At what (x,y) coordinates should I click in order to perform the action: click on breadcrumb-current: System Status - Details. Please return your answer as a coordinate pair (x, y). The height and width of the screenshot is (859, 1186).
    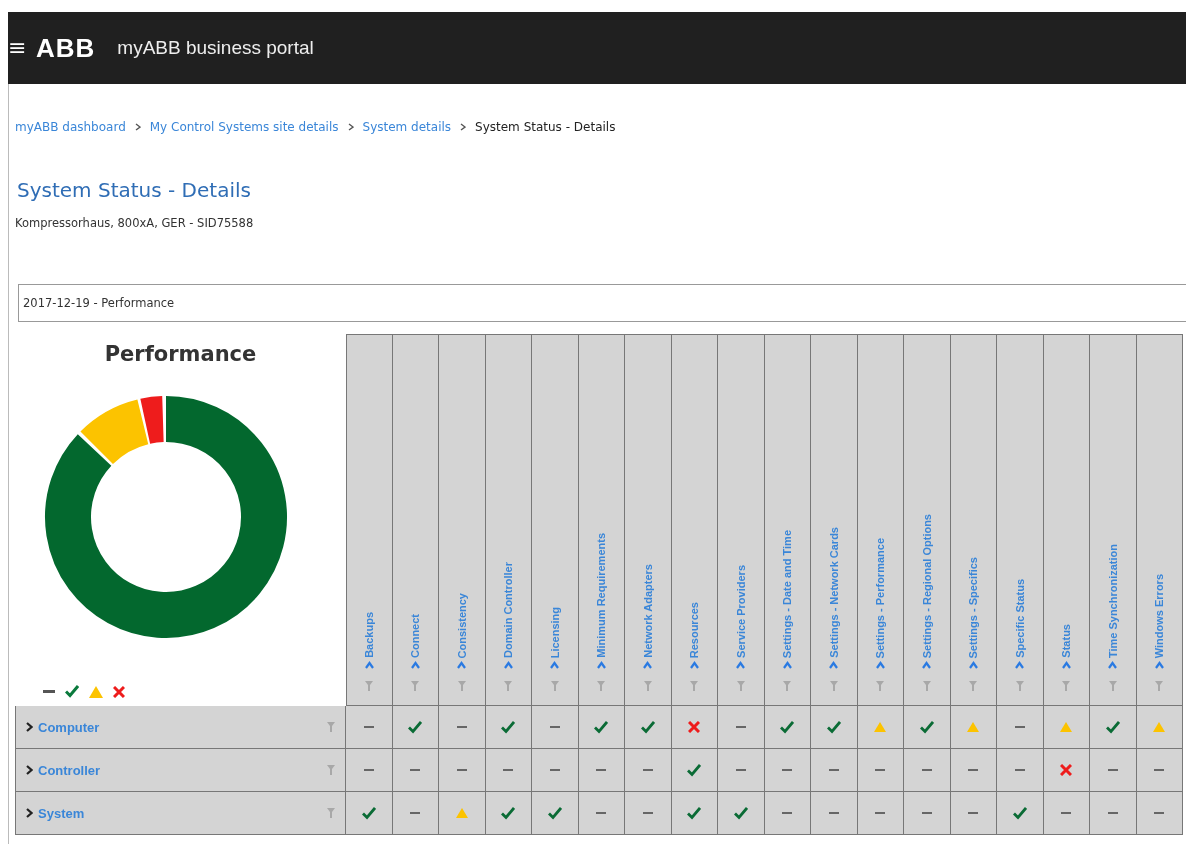
    Looking at the image, I should click on (545, 127).